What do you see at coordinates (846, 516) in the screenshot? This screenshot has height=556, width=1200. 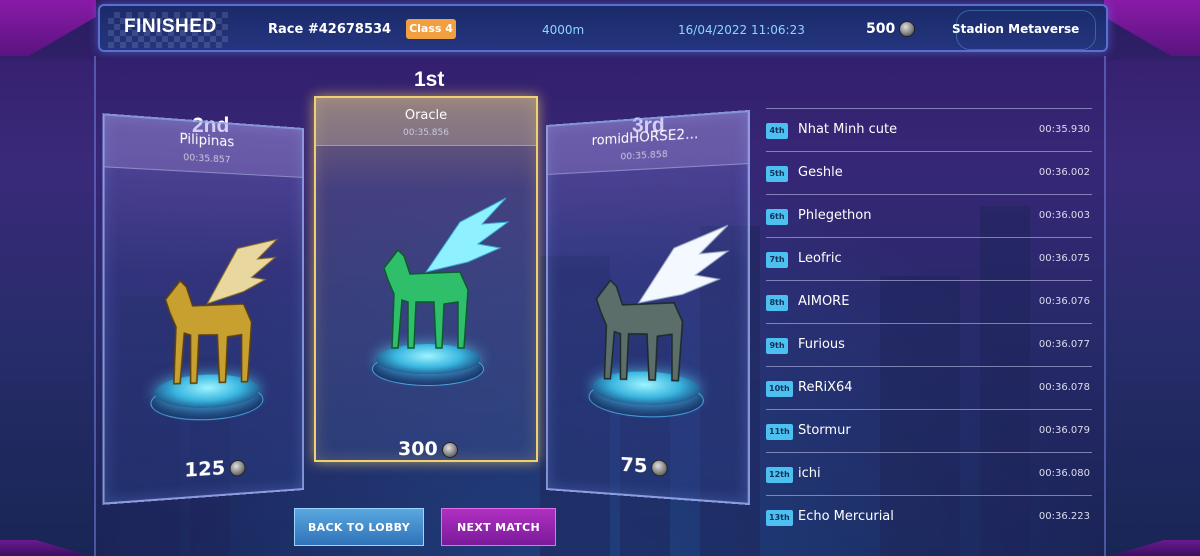 I see `horse-name: Echo Mercurial` at bounding box center [846, 516].